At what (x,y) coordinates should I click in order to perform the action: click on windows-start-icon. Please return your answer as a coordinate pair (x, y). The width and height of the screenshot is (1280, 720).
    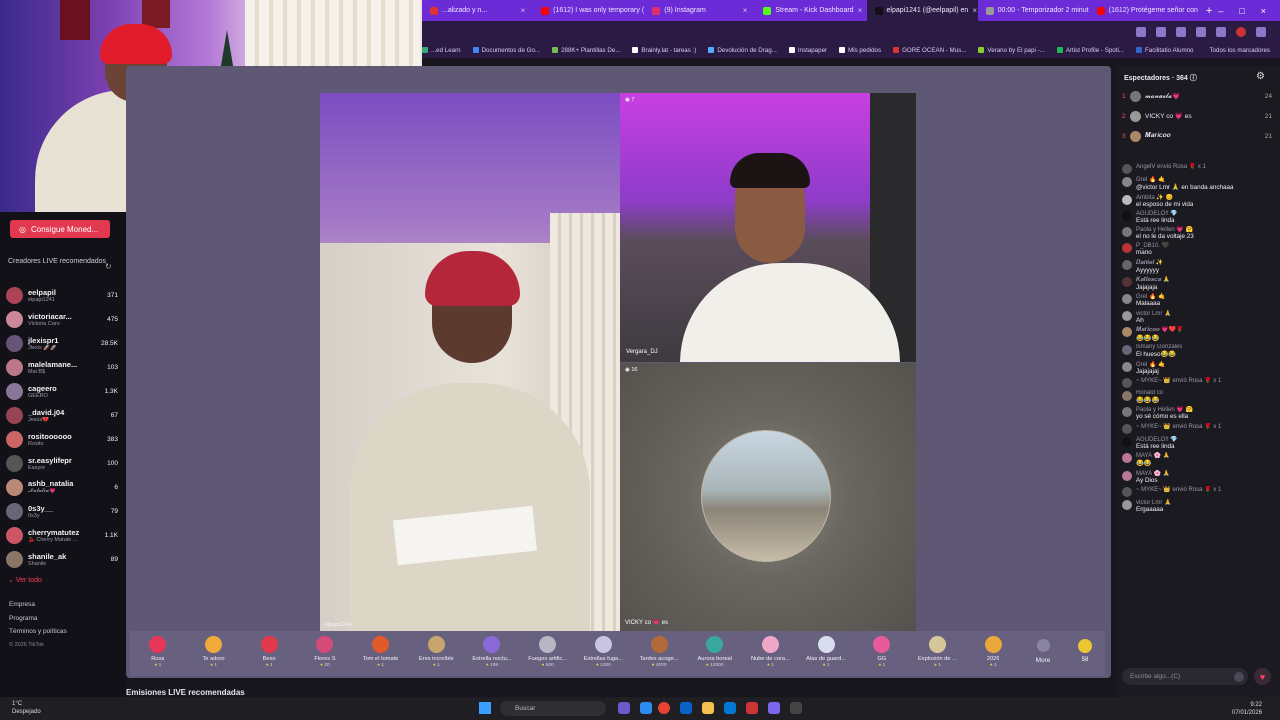
    Looking at the image, I should click on (485, 708).